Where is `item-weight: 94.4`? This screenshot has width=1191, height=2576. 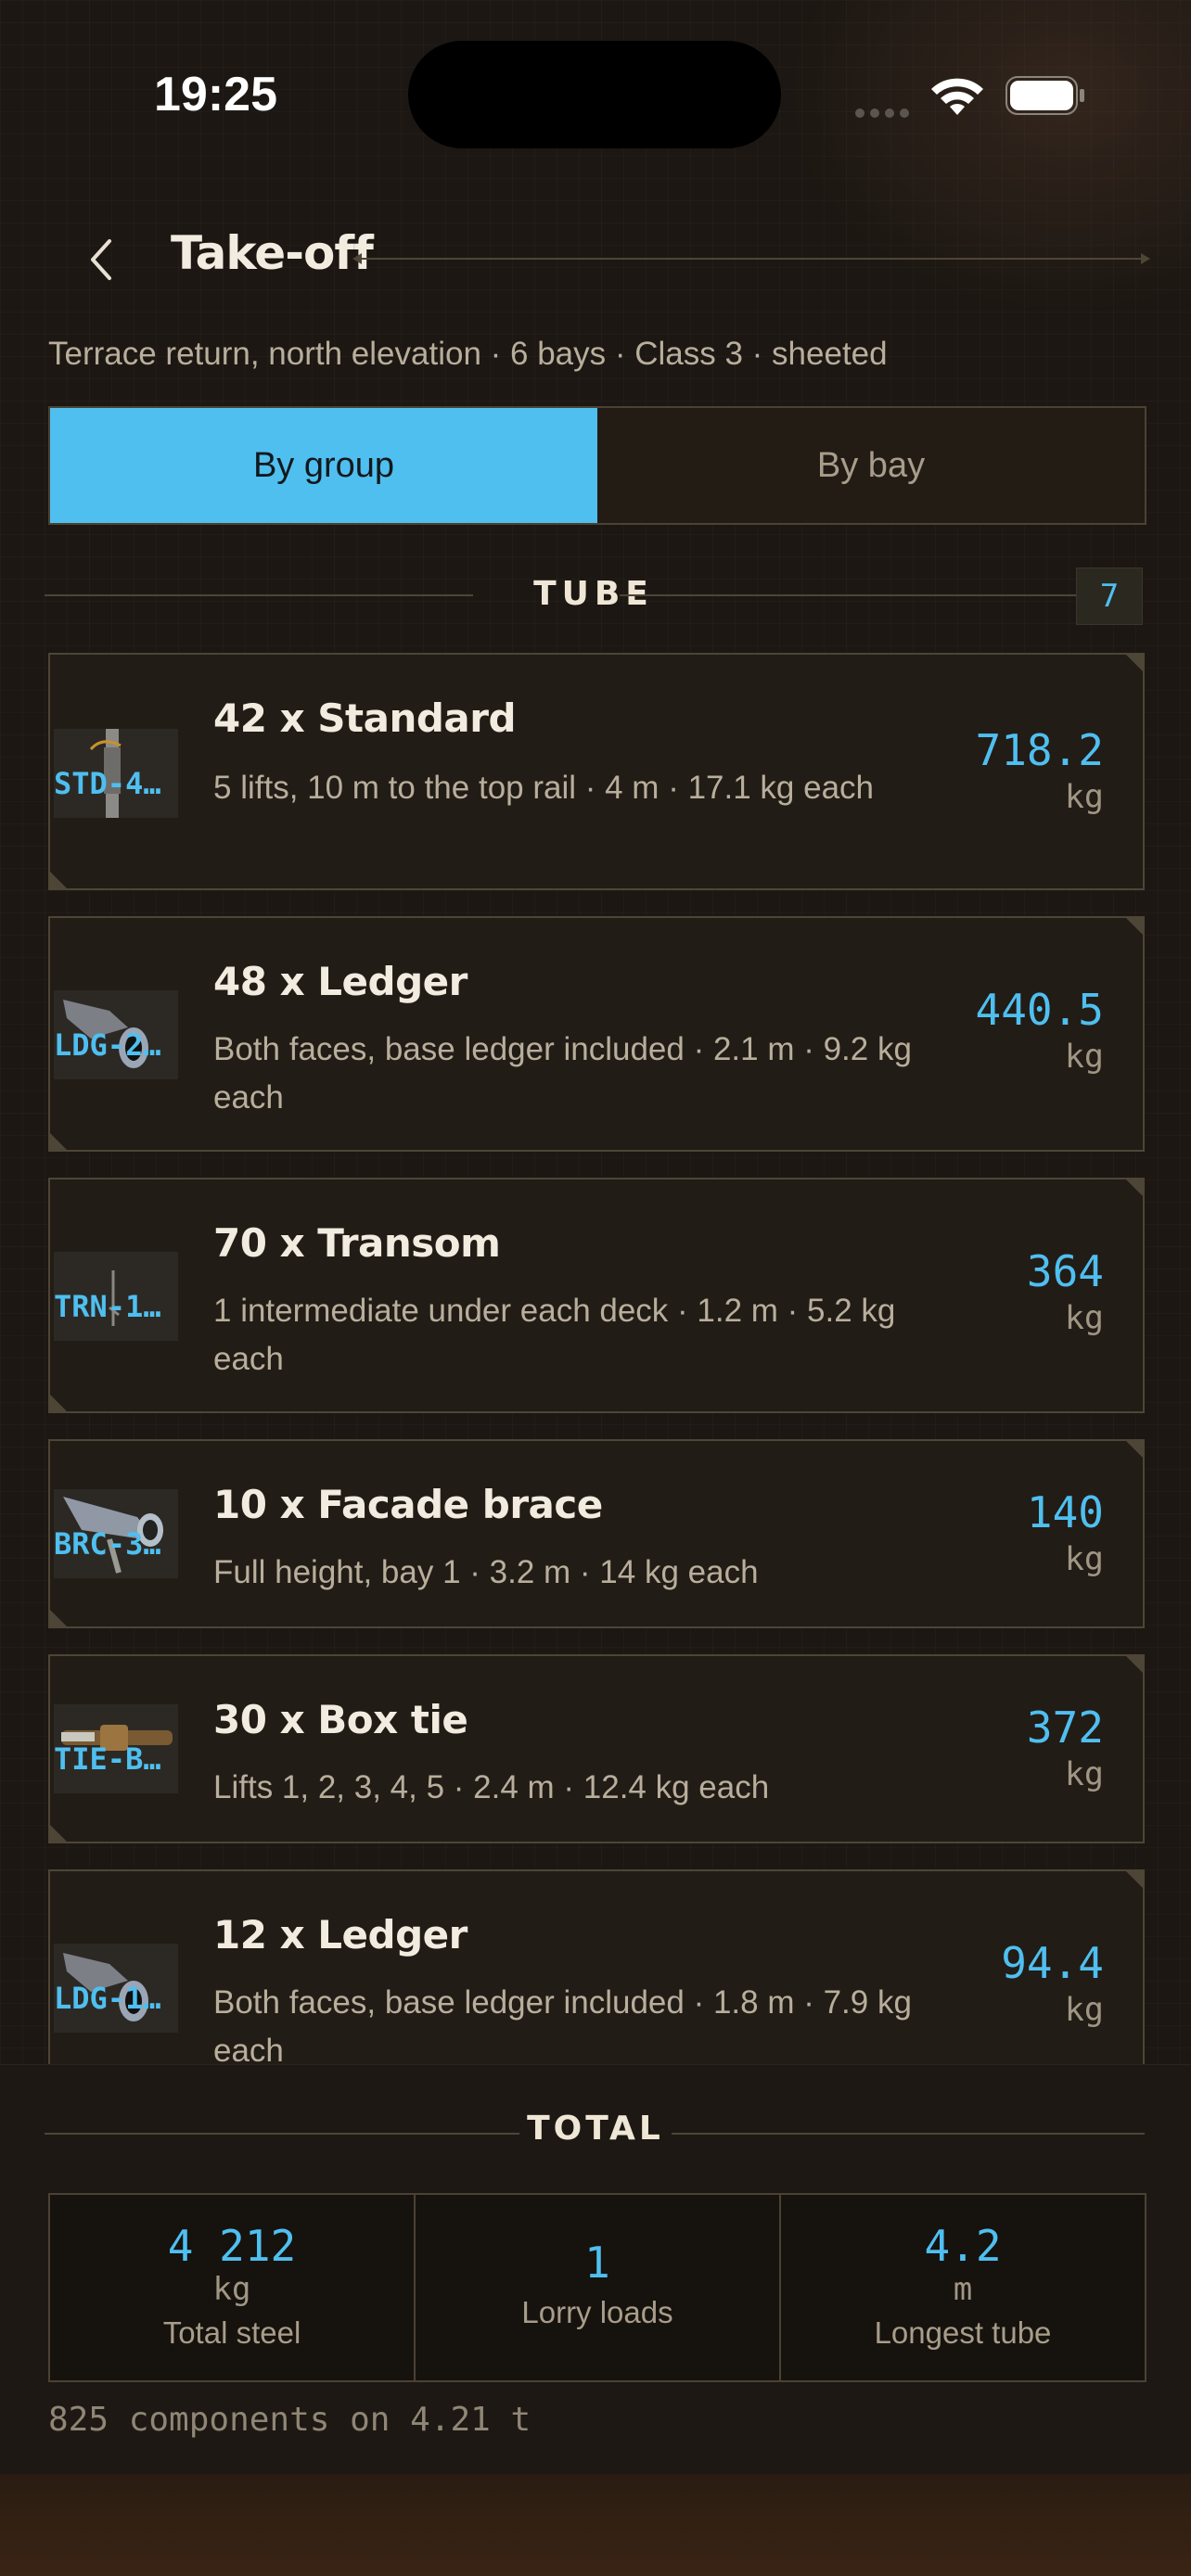
item-weight: 94.4 is located at coordinates (1052, 1963).